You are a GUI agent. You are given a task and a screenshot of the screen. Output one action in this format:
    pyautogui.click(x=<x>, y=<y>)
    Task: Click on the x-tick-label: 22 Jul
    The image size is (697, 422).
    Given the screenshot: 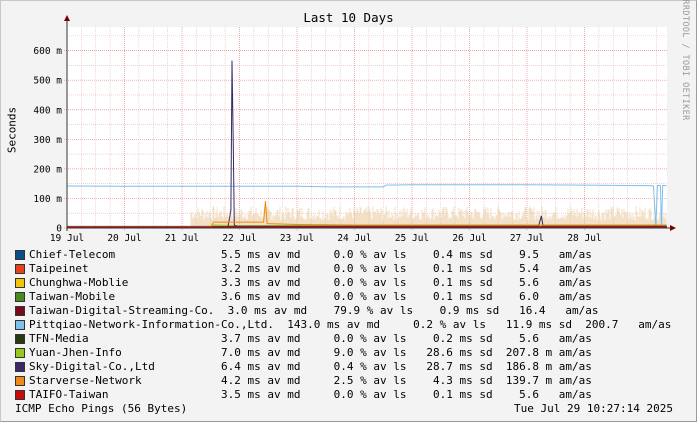 What is the action you would take?
    pyautogui.click(x=239, y=238)
    